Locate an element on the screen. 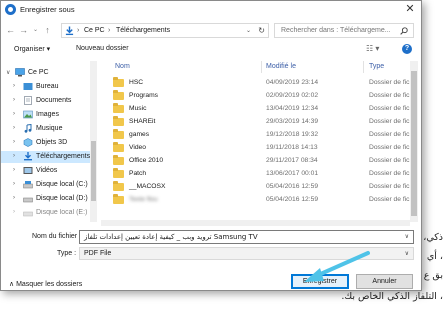 Image resolution: width=447 pixels, height=309 pixels. tree-item-documents: › Documents is located at coordinates (45, 101).